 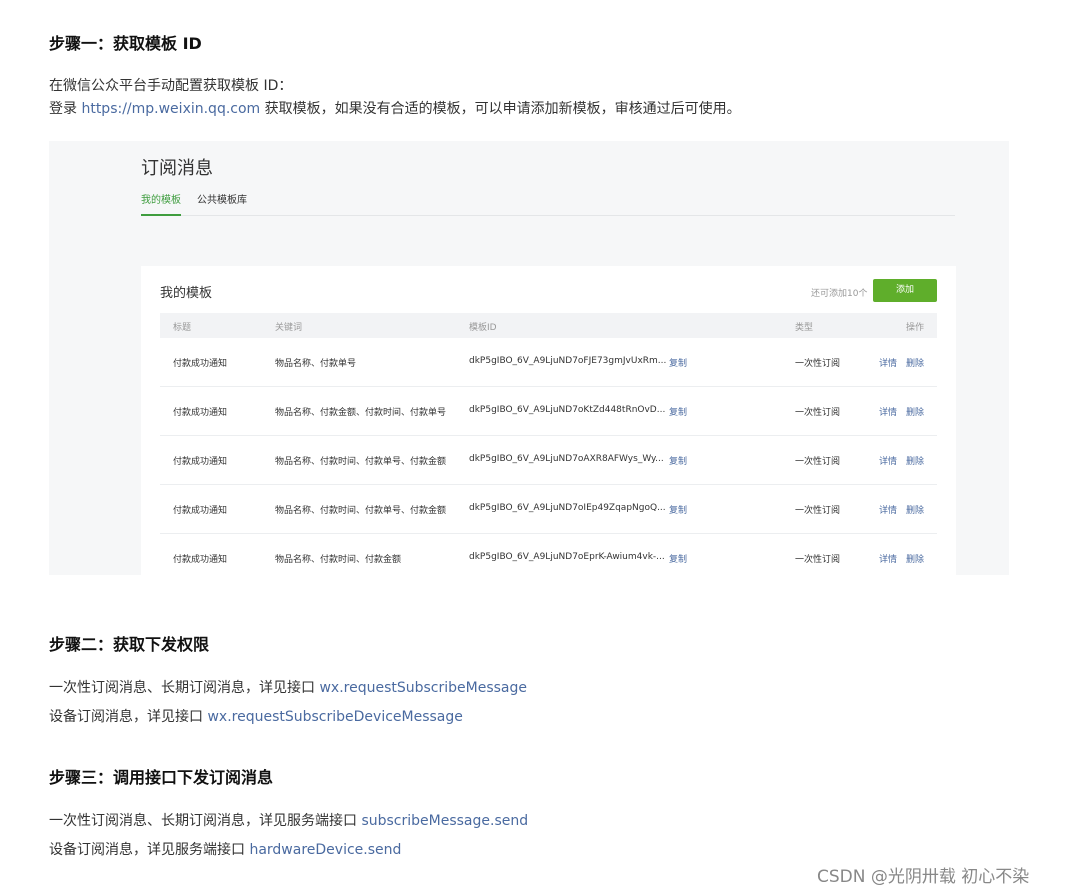 What do you see at coordinates (182, 328) in the screenshot?
I see `column-title: 标题` at bounding box center [182, 328].